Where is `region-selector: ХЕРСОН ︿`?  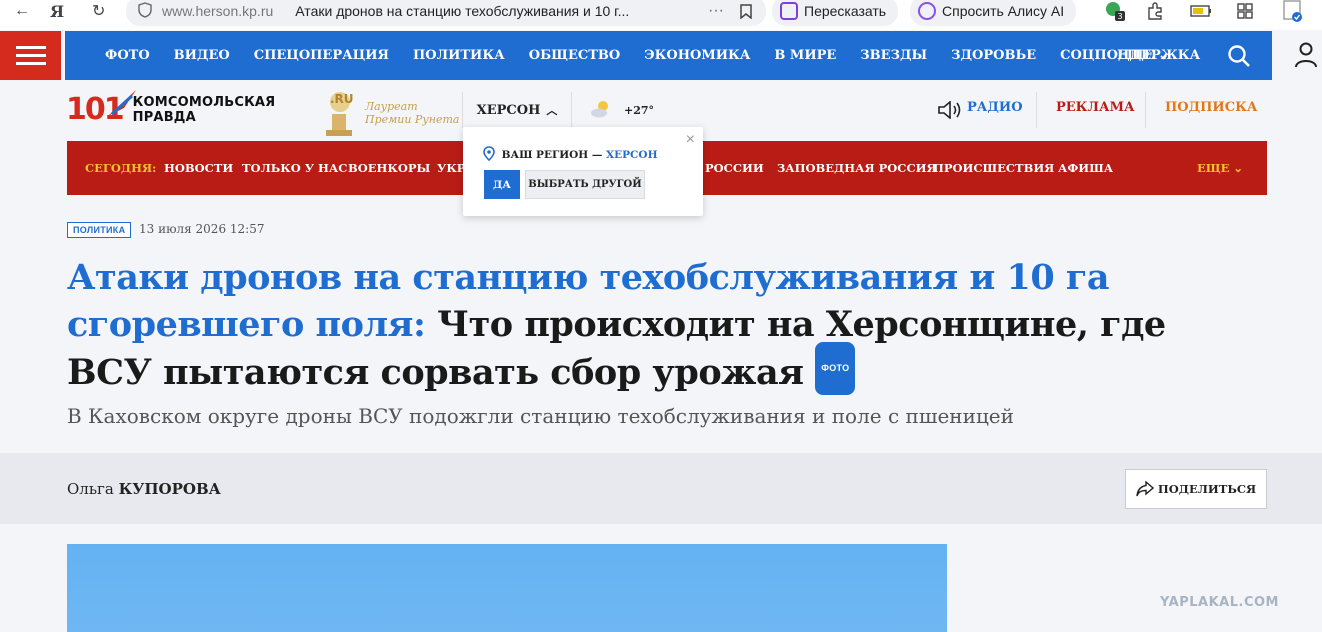
region-selector: ХЕРСОН ︿ is located at coordinates (517, 110).